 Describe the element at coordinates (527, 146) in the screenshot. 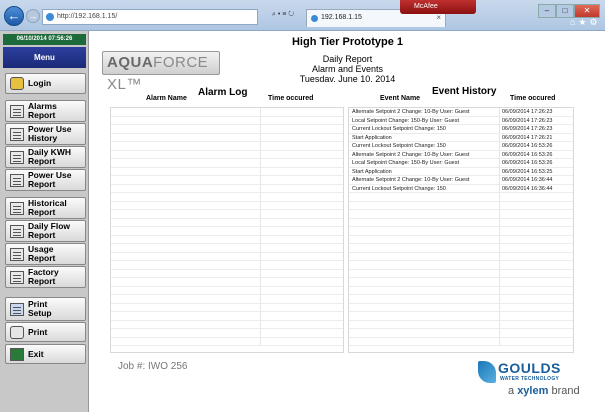

I see `event-time-cell: 06/09/2014 16:53:26` at that location.